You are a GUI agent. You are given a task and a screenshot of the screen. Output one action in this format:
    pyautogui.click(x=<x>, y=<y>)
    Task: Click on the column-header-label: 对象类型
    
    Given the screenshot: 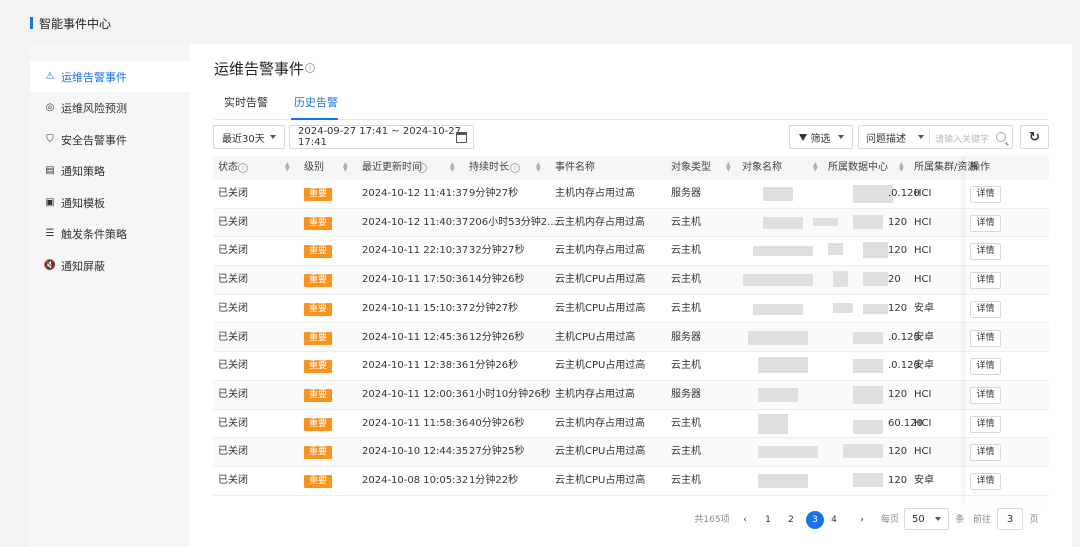 What is the action you would take?
    pyautogui.click(x=691, y=167)
    